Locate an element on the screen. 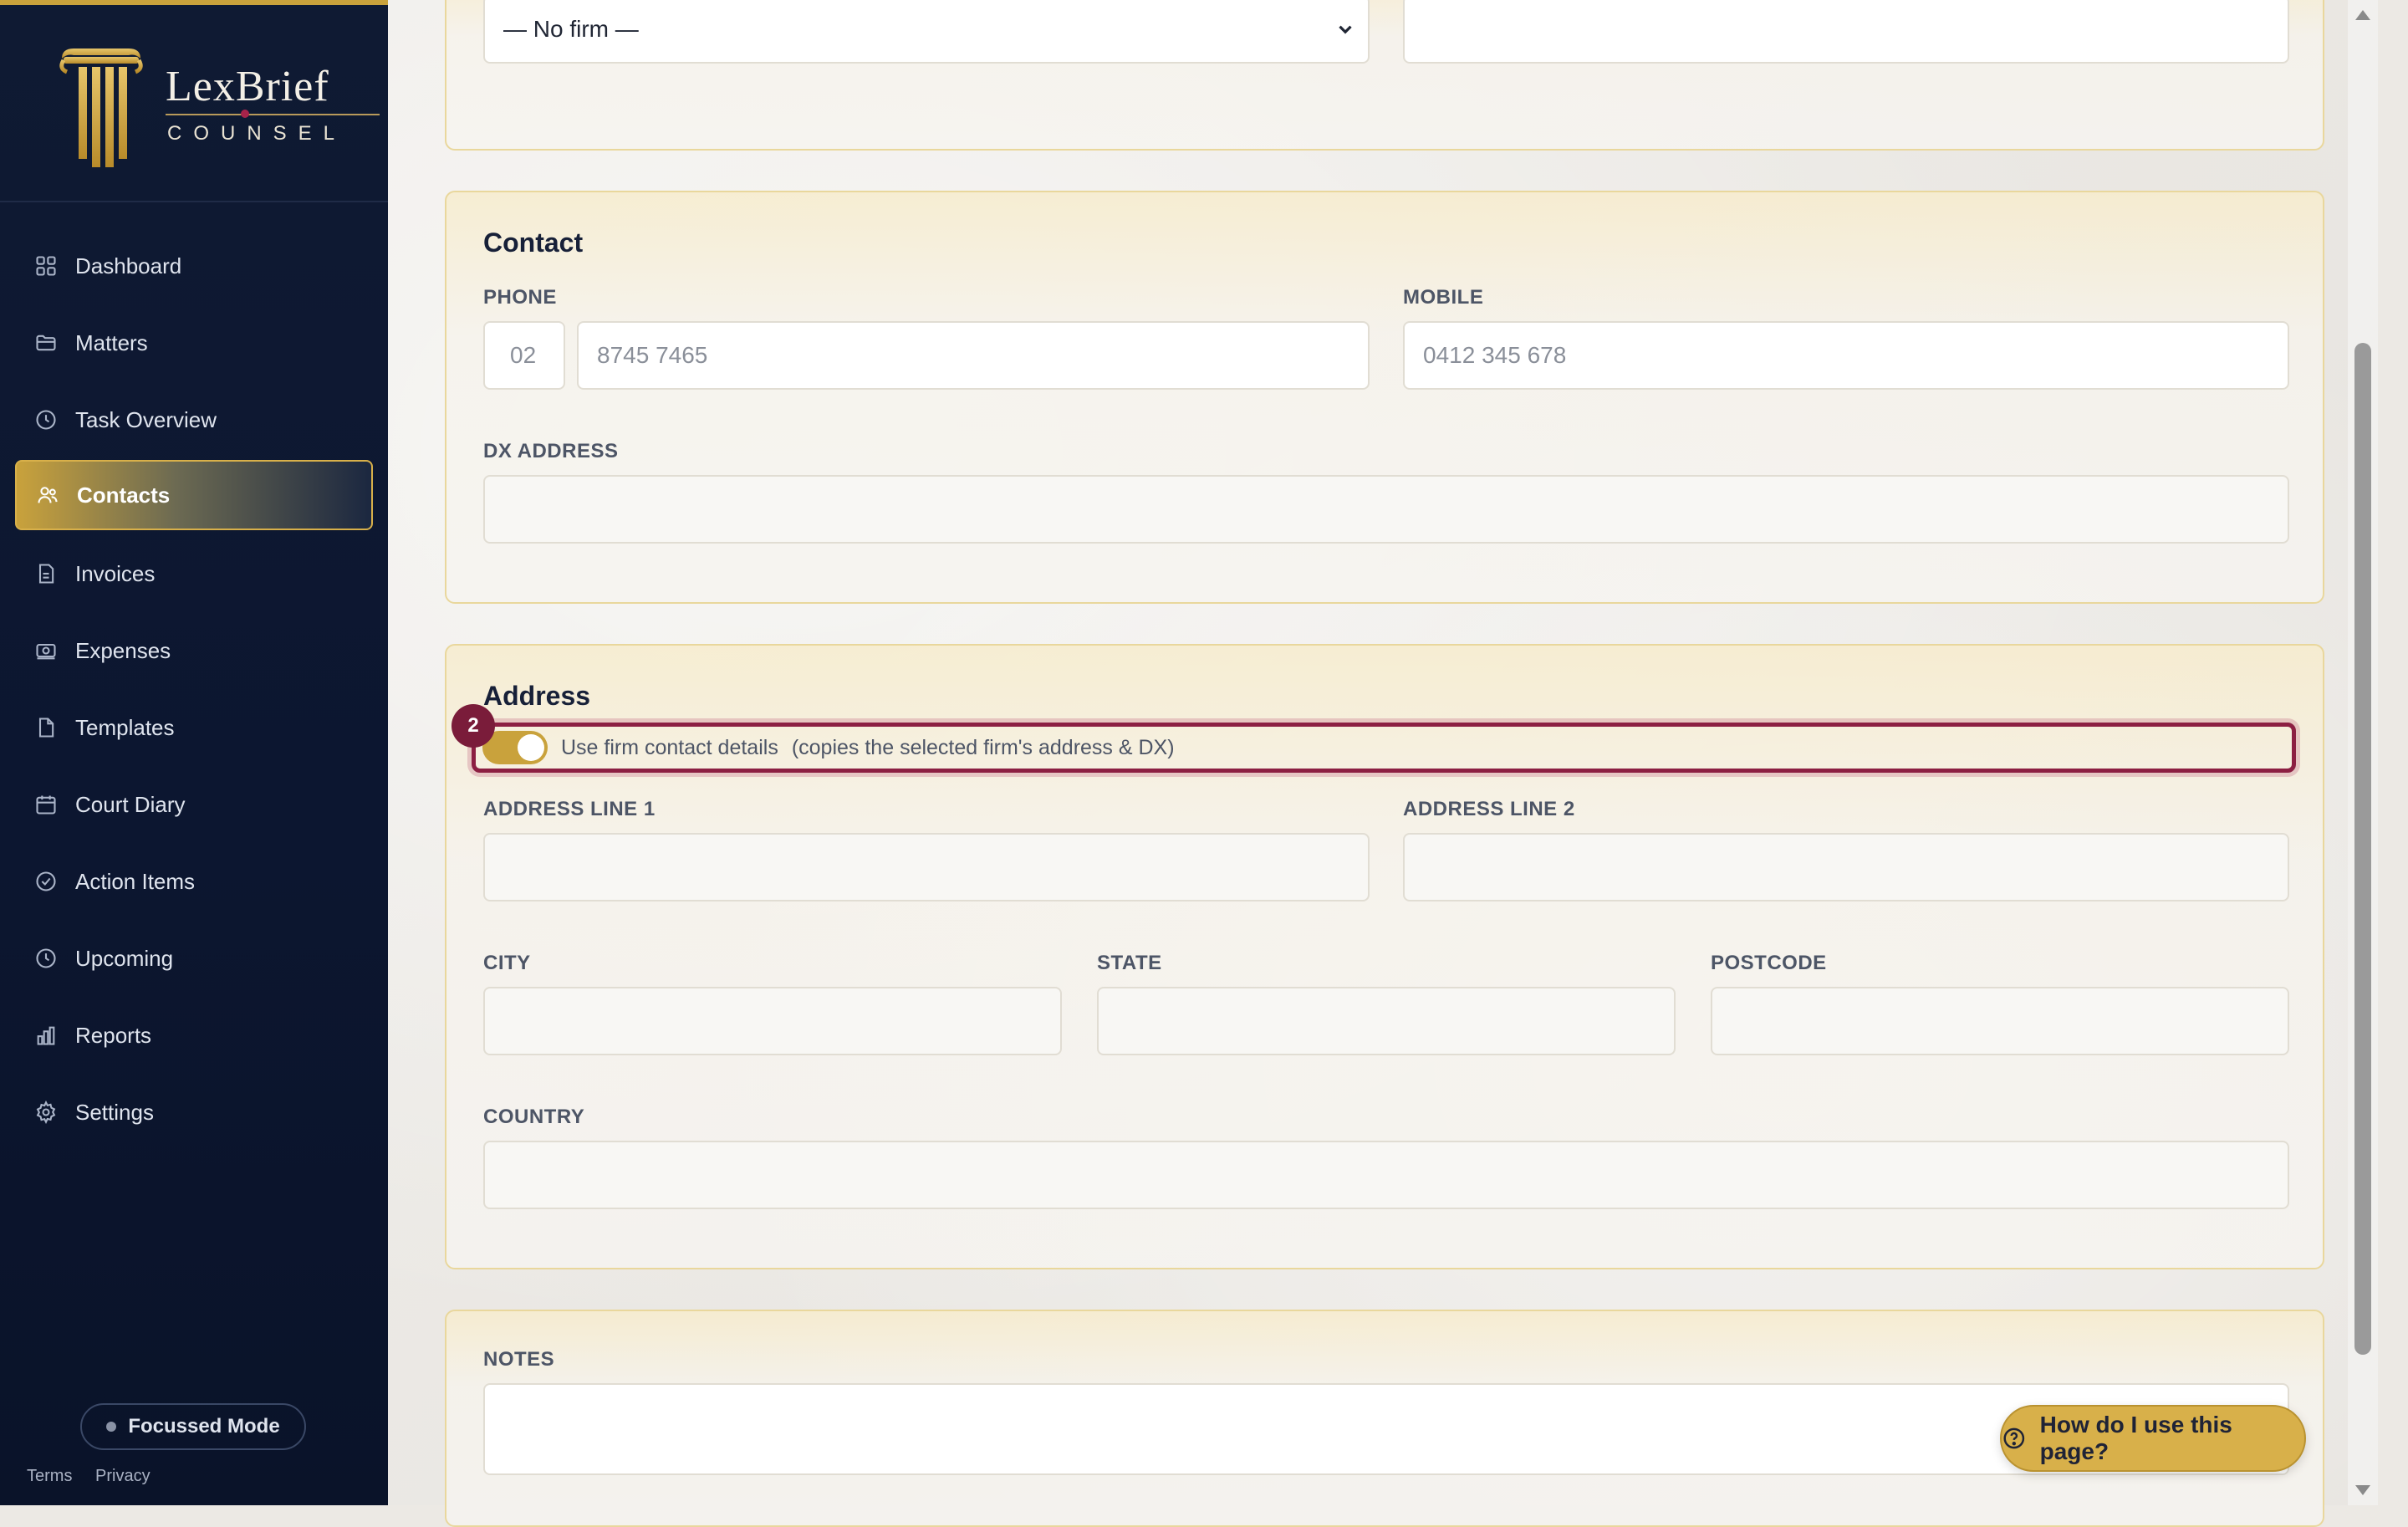 This screenshot has height=1527, width=2408. brand-subtitle: COUNSEL is located at coordinates (257, 134).